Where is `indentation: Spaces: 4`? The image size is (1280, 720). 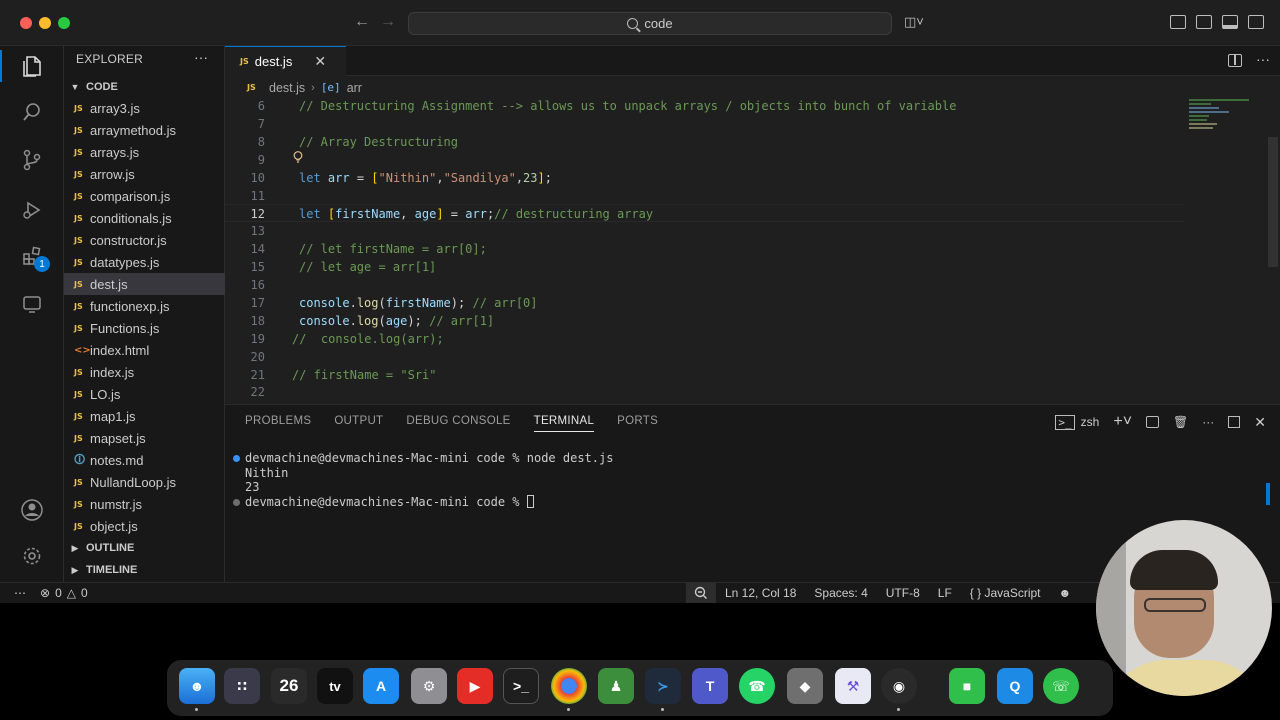 indentation: Spaces: 4 is located at coordinates (840, 593).